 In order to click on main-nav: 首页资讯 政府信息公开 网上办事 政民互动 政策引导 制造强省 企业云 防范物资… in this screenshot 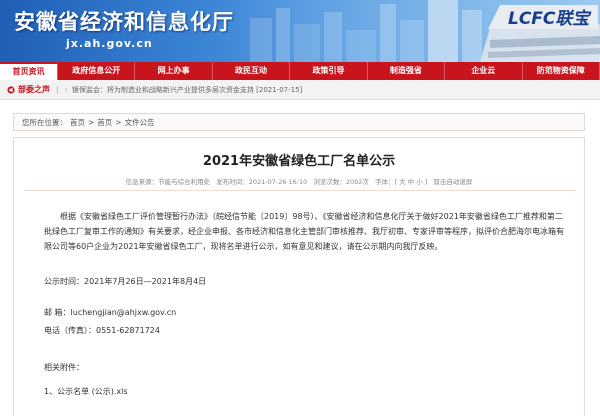, I will do `click(300, 71)`.